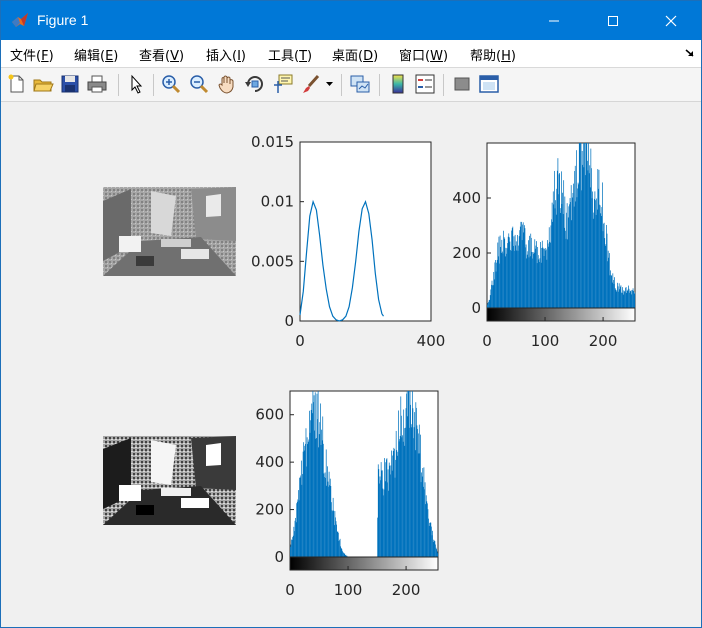  What do you see at coordinates (347, 494) in the screenshot?
I see `axes-histogram-equalized: 0 200 400 600 0 100 200` at bounding box center [347, 494].